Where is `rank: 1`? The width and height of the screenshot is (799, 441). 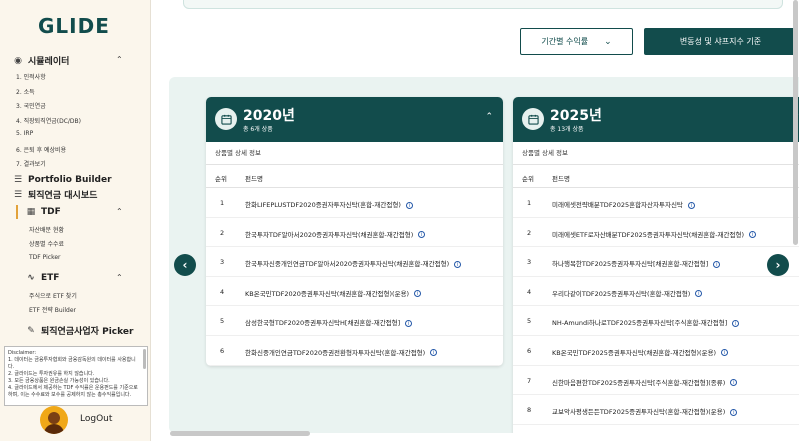 rank: 1 is located at coordinates (222, 203).